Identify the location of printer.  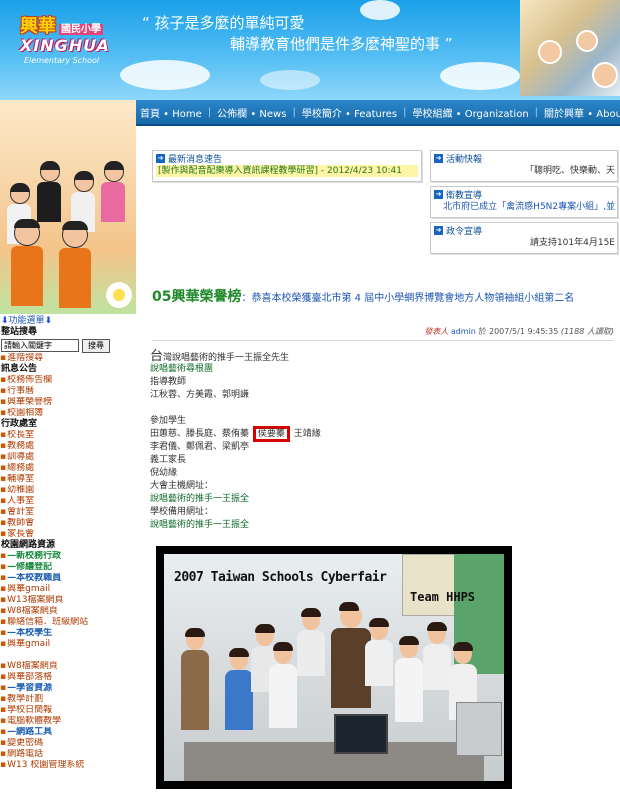
(479, 729).